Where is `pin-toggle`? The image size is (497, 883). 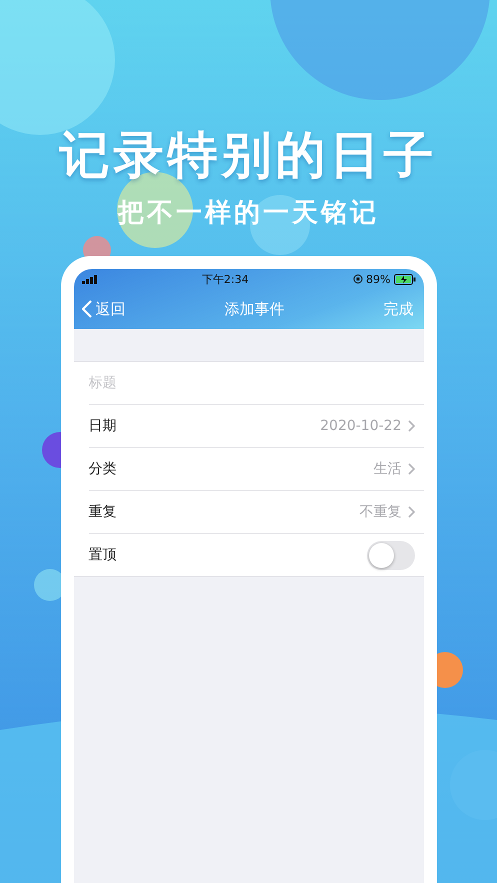
pin-toggle is located at coordinates (390, 555).